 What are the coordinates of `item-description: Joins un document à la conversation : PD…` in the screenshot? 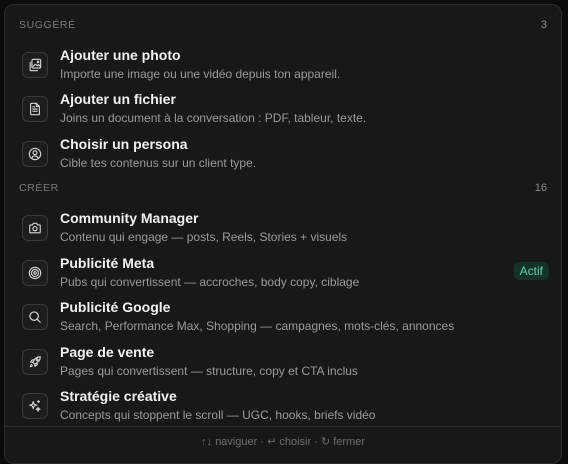 It's located at (213, 118).